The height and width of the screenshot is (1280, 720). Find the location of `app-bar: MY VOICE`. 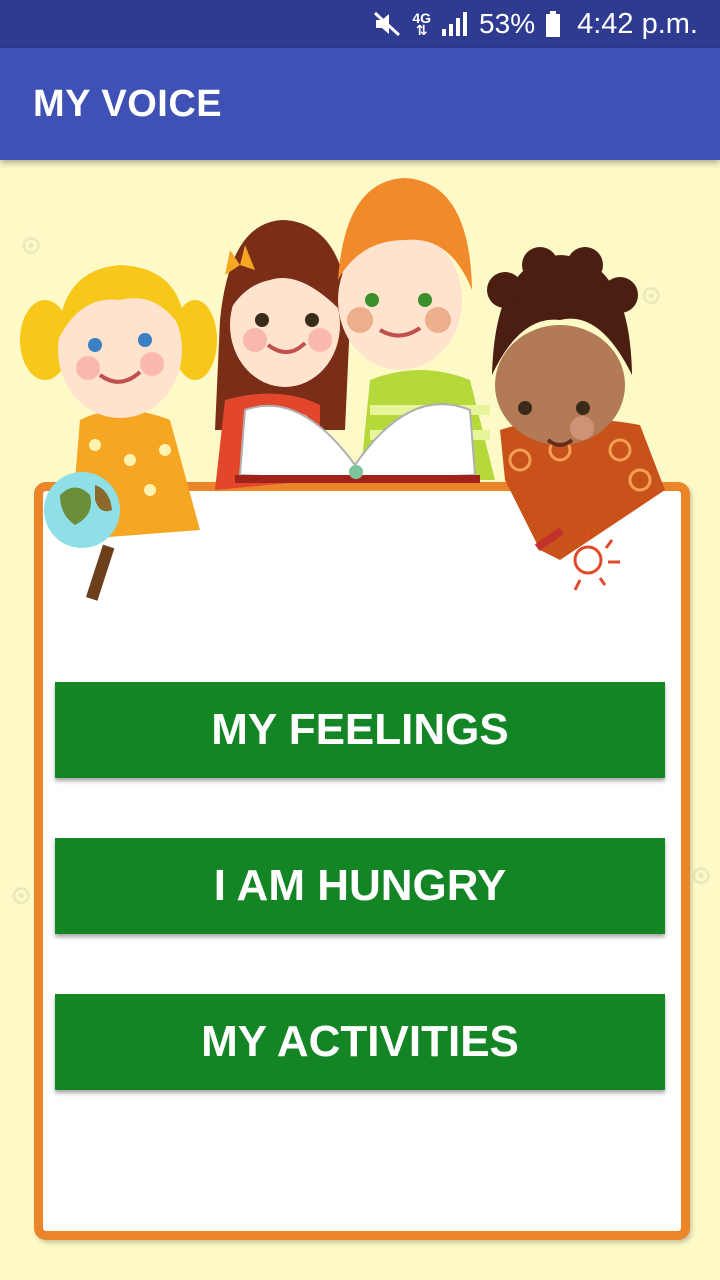

app-bar: MY VOICE is located at coordinates (360, 104).